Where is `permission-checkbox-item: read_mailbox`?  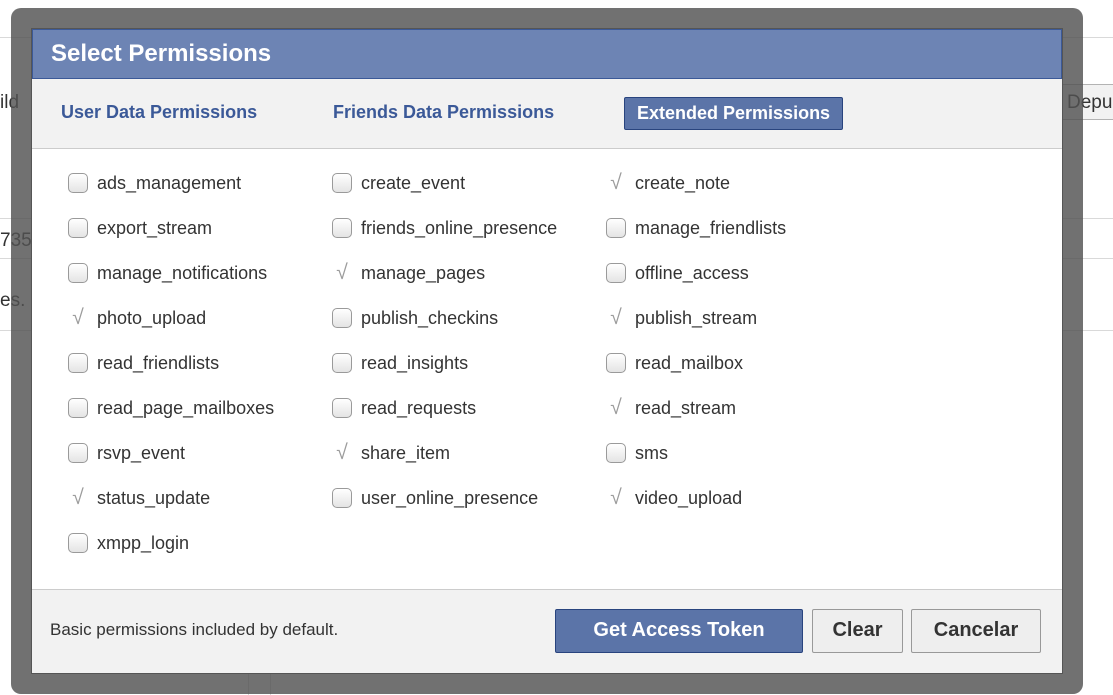
permission-checkbox-item: read_mailbox is located at coordinates (674, 363).